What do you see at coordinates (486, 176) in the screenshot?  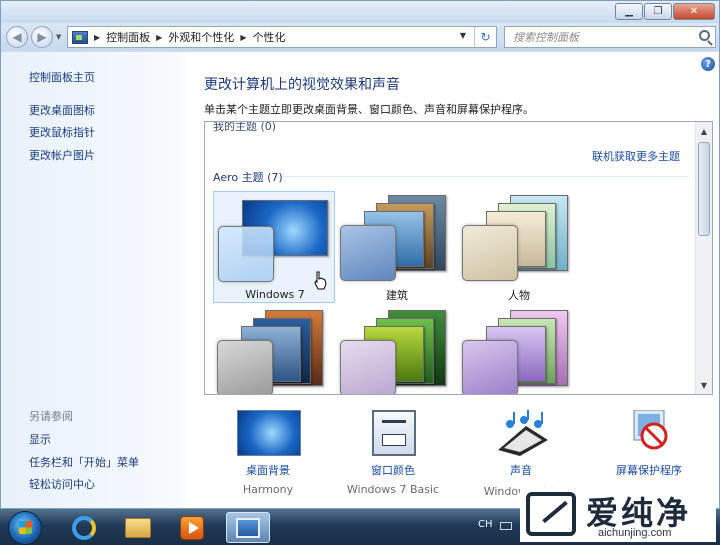 I see `section-divider` at bounding box center [486, 176].